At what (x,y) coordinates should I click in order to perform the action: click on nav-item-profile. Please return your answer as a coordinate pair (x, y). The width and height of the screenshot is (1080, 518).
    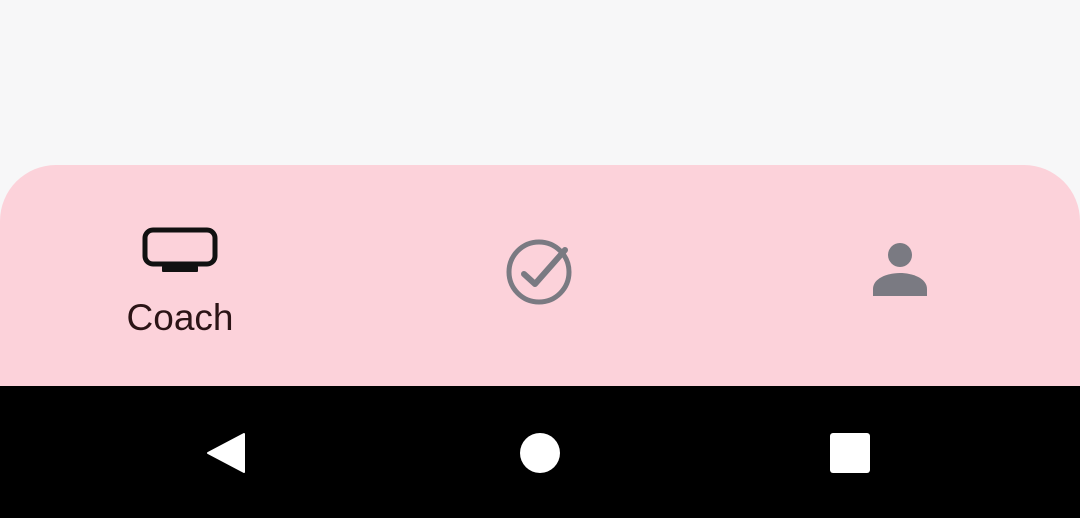
    Looking at the image, I should click on (900, 275).